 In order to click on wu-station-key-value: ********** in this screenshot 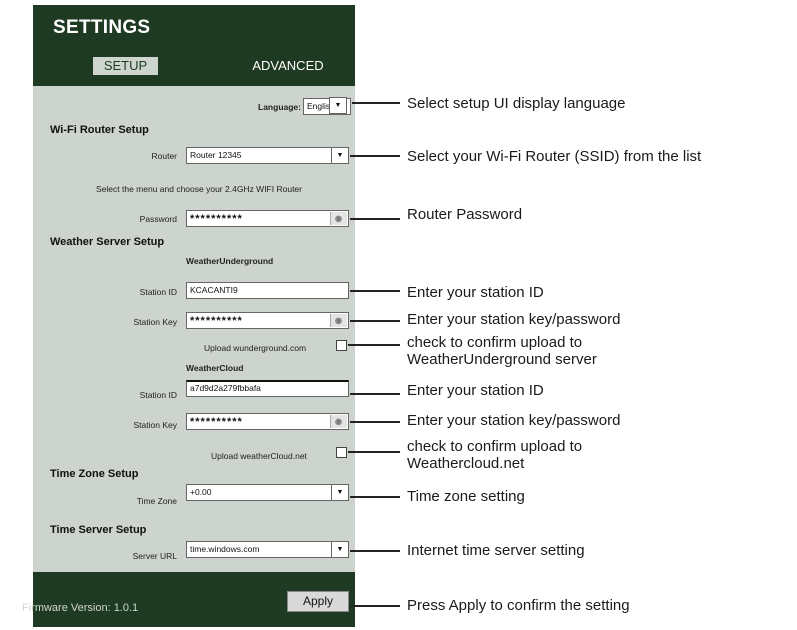, I will do `click(216, 321)`.